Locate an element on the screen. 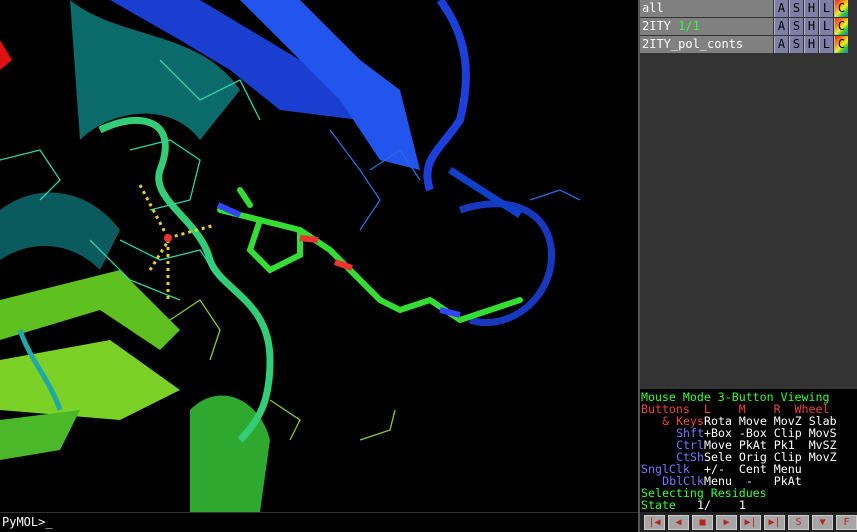 This screenshot has height=532, width=857. step-forward-button: ▶| is located at coordinates (750, 522).